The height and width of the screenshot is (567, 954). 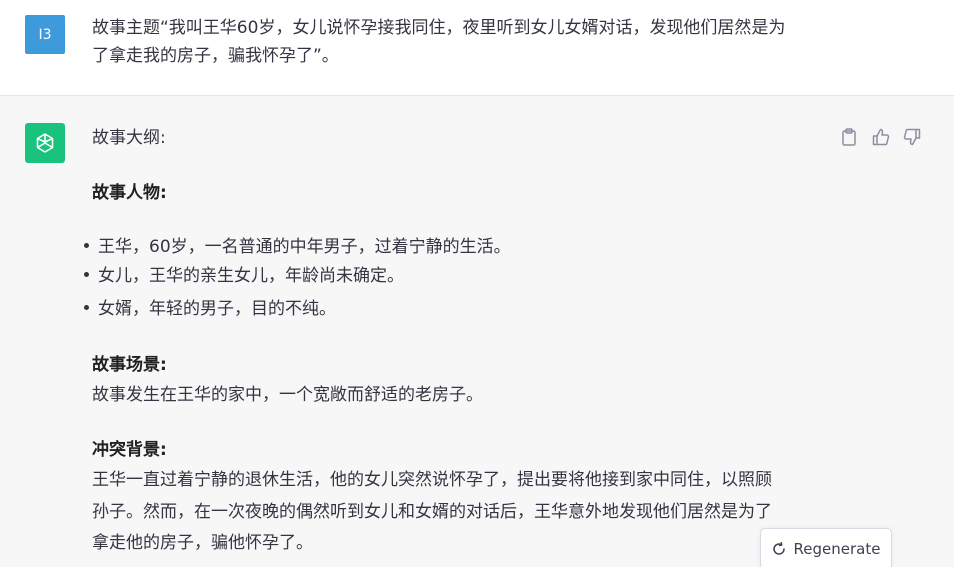 What do you see at coordinates (202, 543) in the screenshot?
I see `conflict-line: 拿走他的房子，骗他怀孕了。` at bounding box center [202, 543].